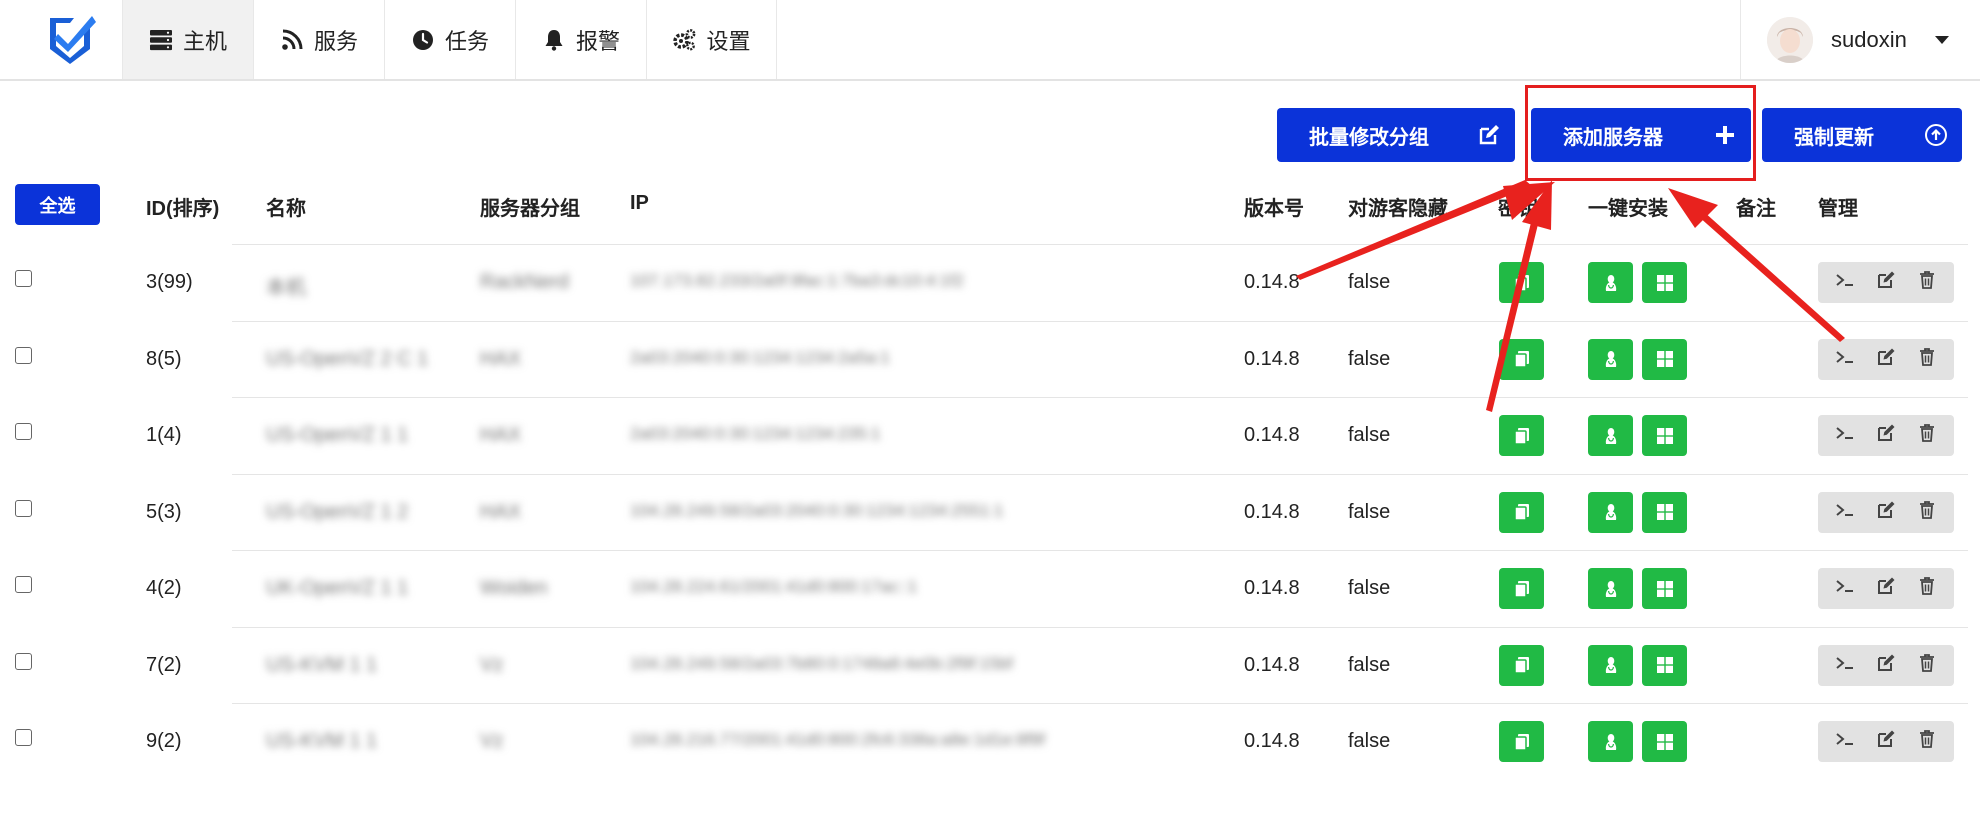  What do you see at coordinates (524, 282) in the screenshot?
I see `cell-group: RackNerd` at bounding box center [524, 282].